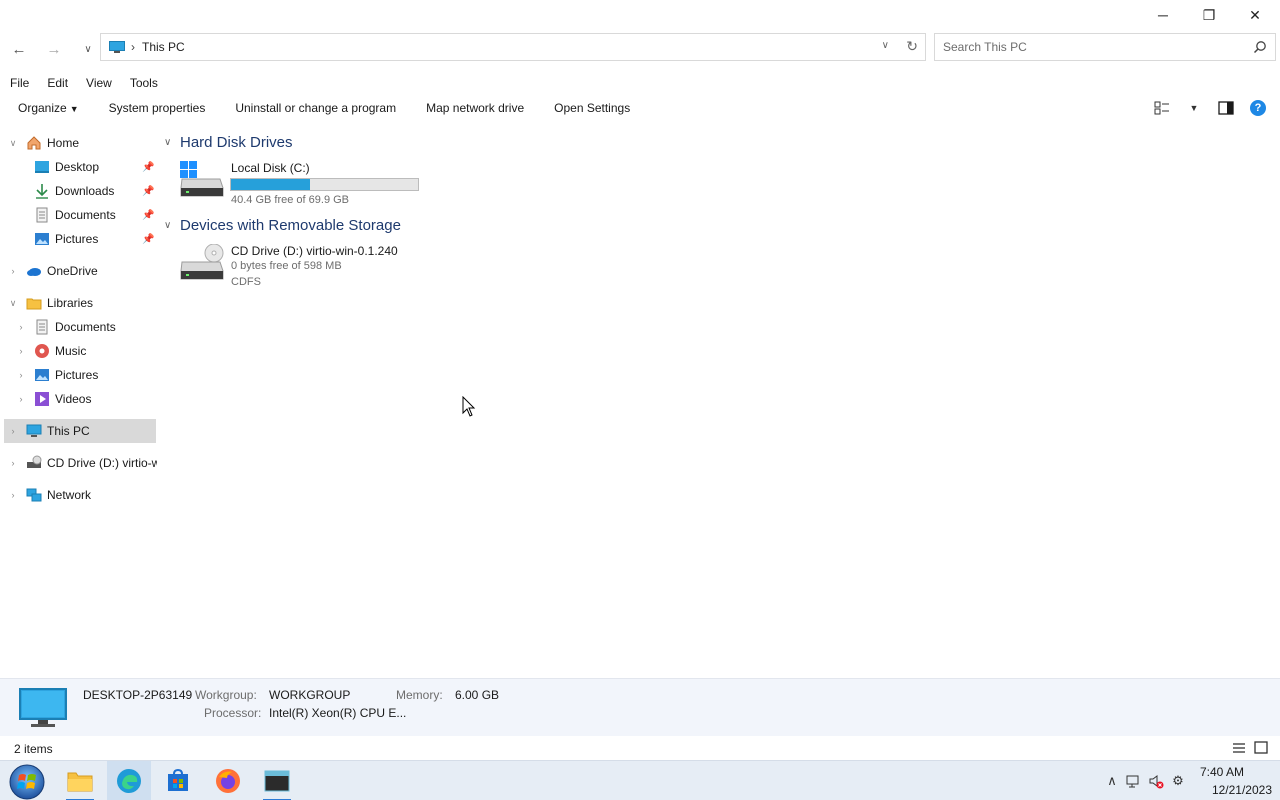  I want to click on volume-muted-icon, so click(1156, 781).